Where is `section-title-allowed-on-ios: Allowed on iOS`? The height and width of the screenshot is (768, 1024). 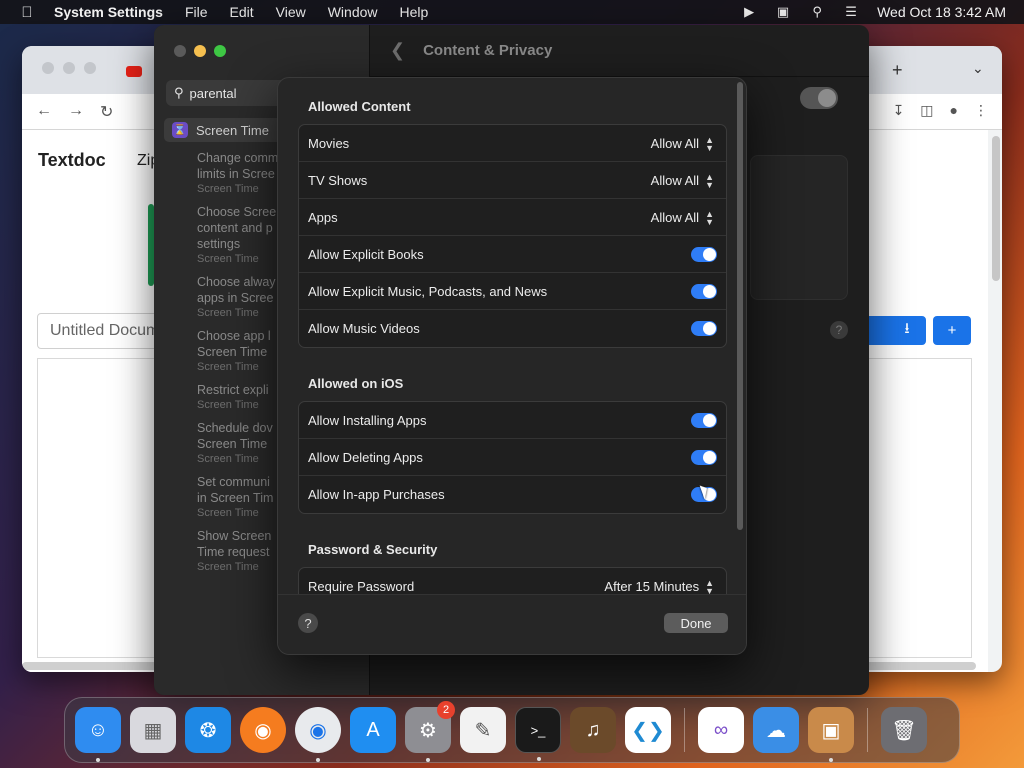 section-title-allowed-on-ios: Allowed on iOS is located at coordinates (356, 383).